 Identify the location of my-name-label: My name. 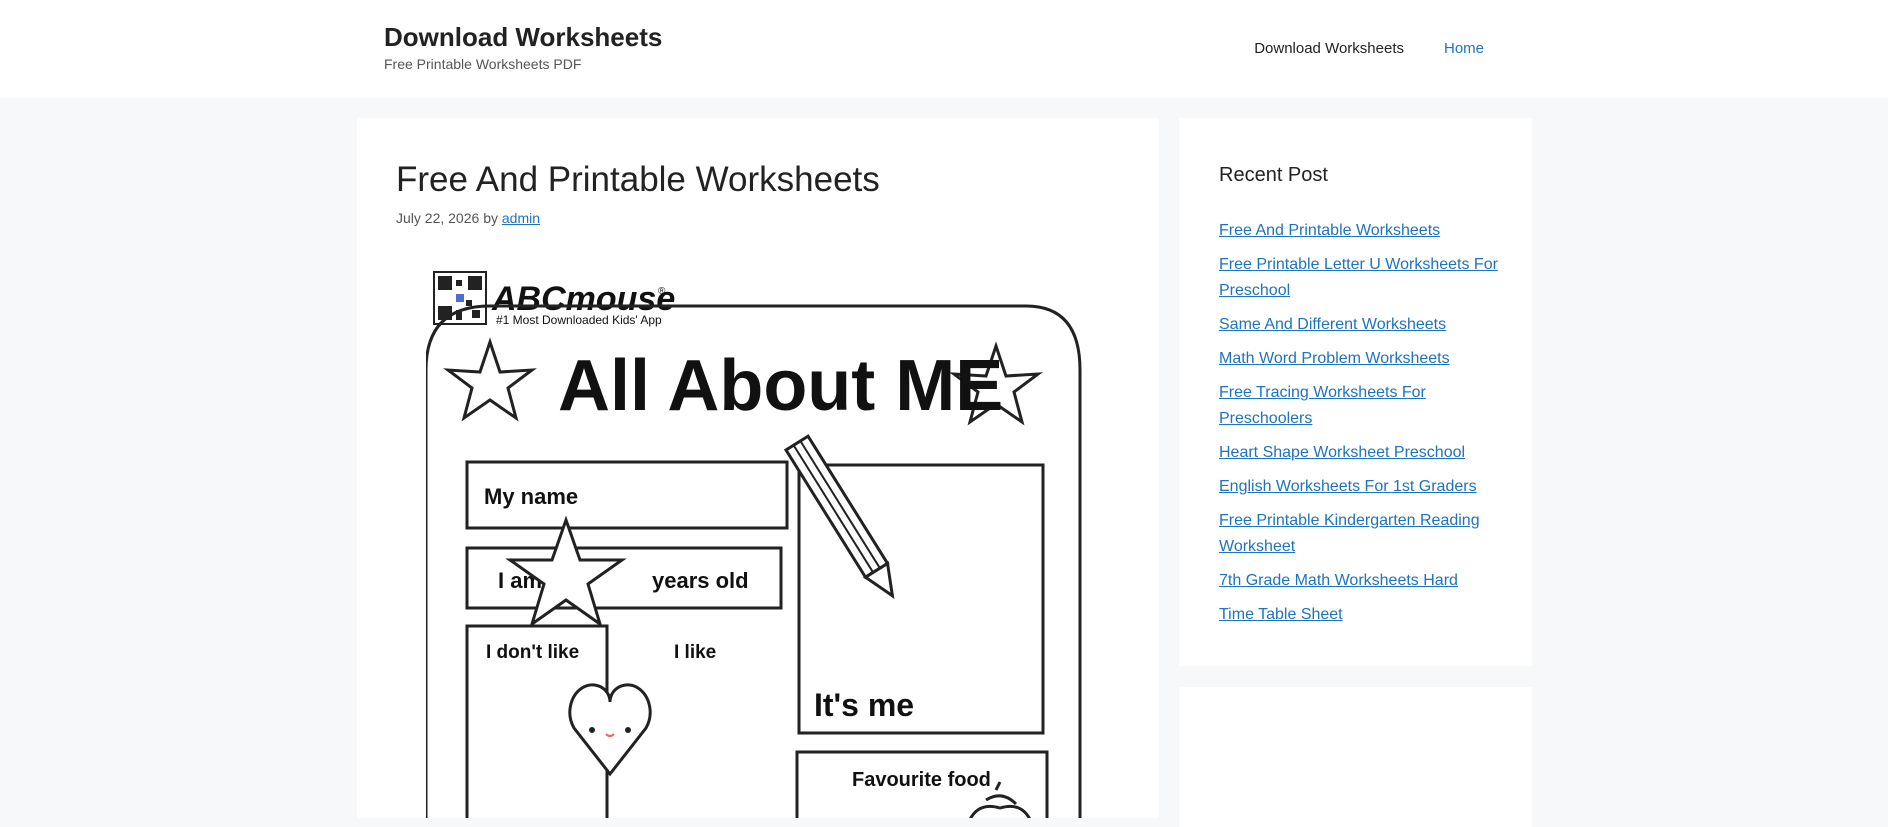
(531, 496).